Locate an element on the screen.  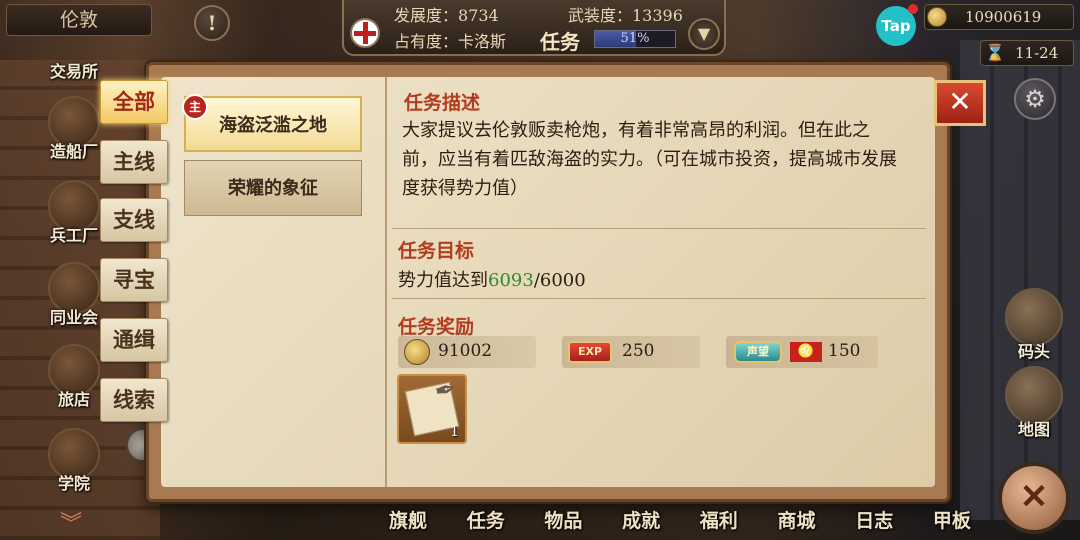
notification-dot is located at coordinates (913, 9).